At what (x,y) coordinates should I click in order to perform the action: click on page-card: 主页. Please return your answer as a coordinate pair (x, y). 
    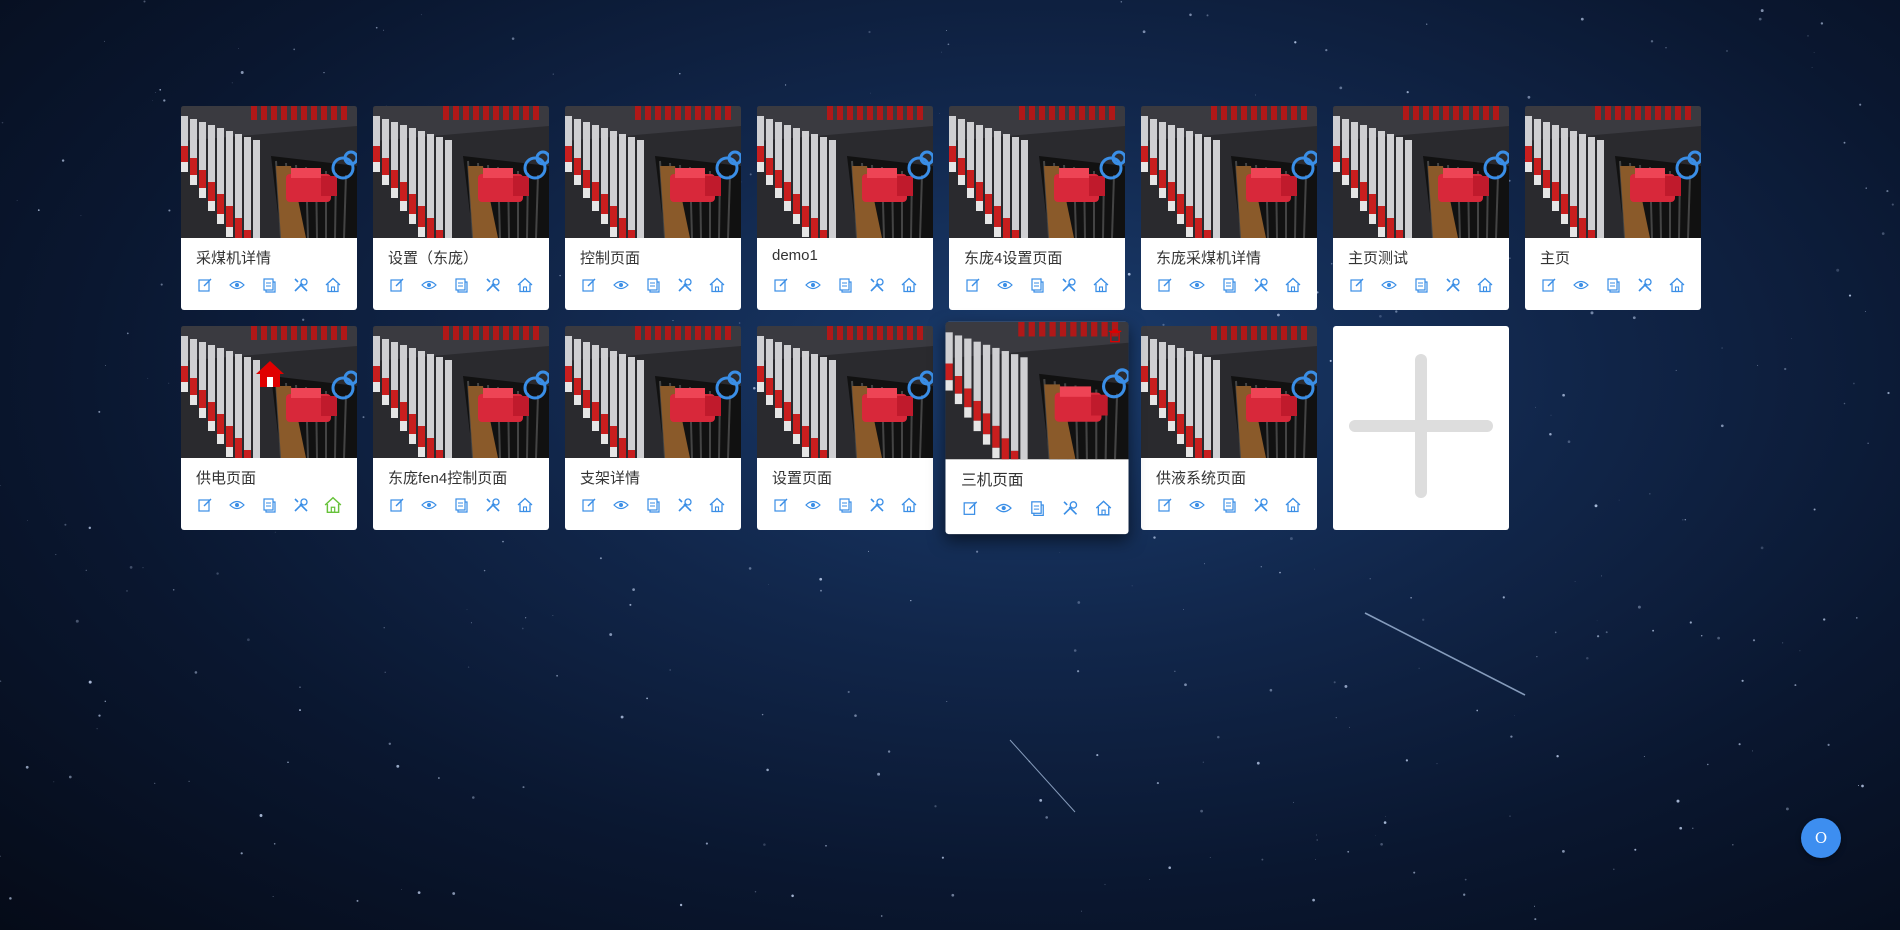
    Looking at the image, I should click on (1613, 208).